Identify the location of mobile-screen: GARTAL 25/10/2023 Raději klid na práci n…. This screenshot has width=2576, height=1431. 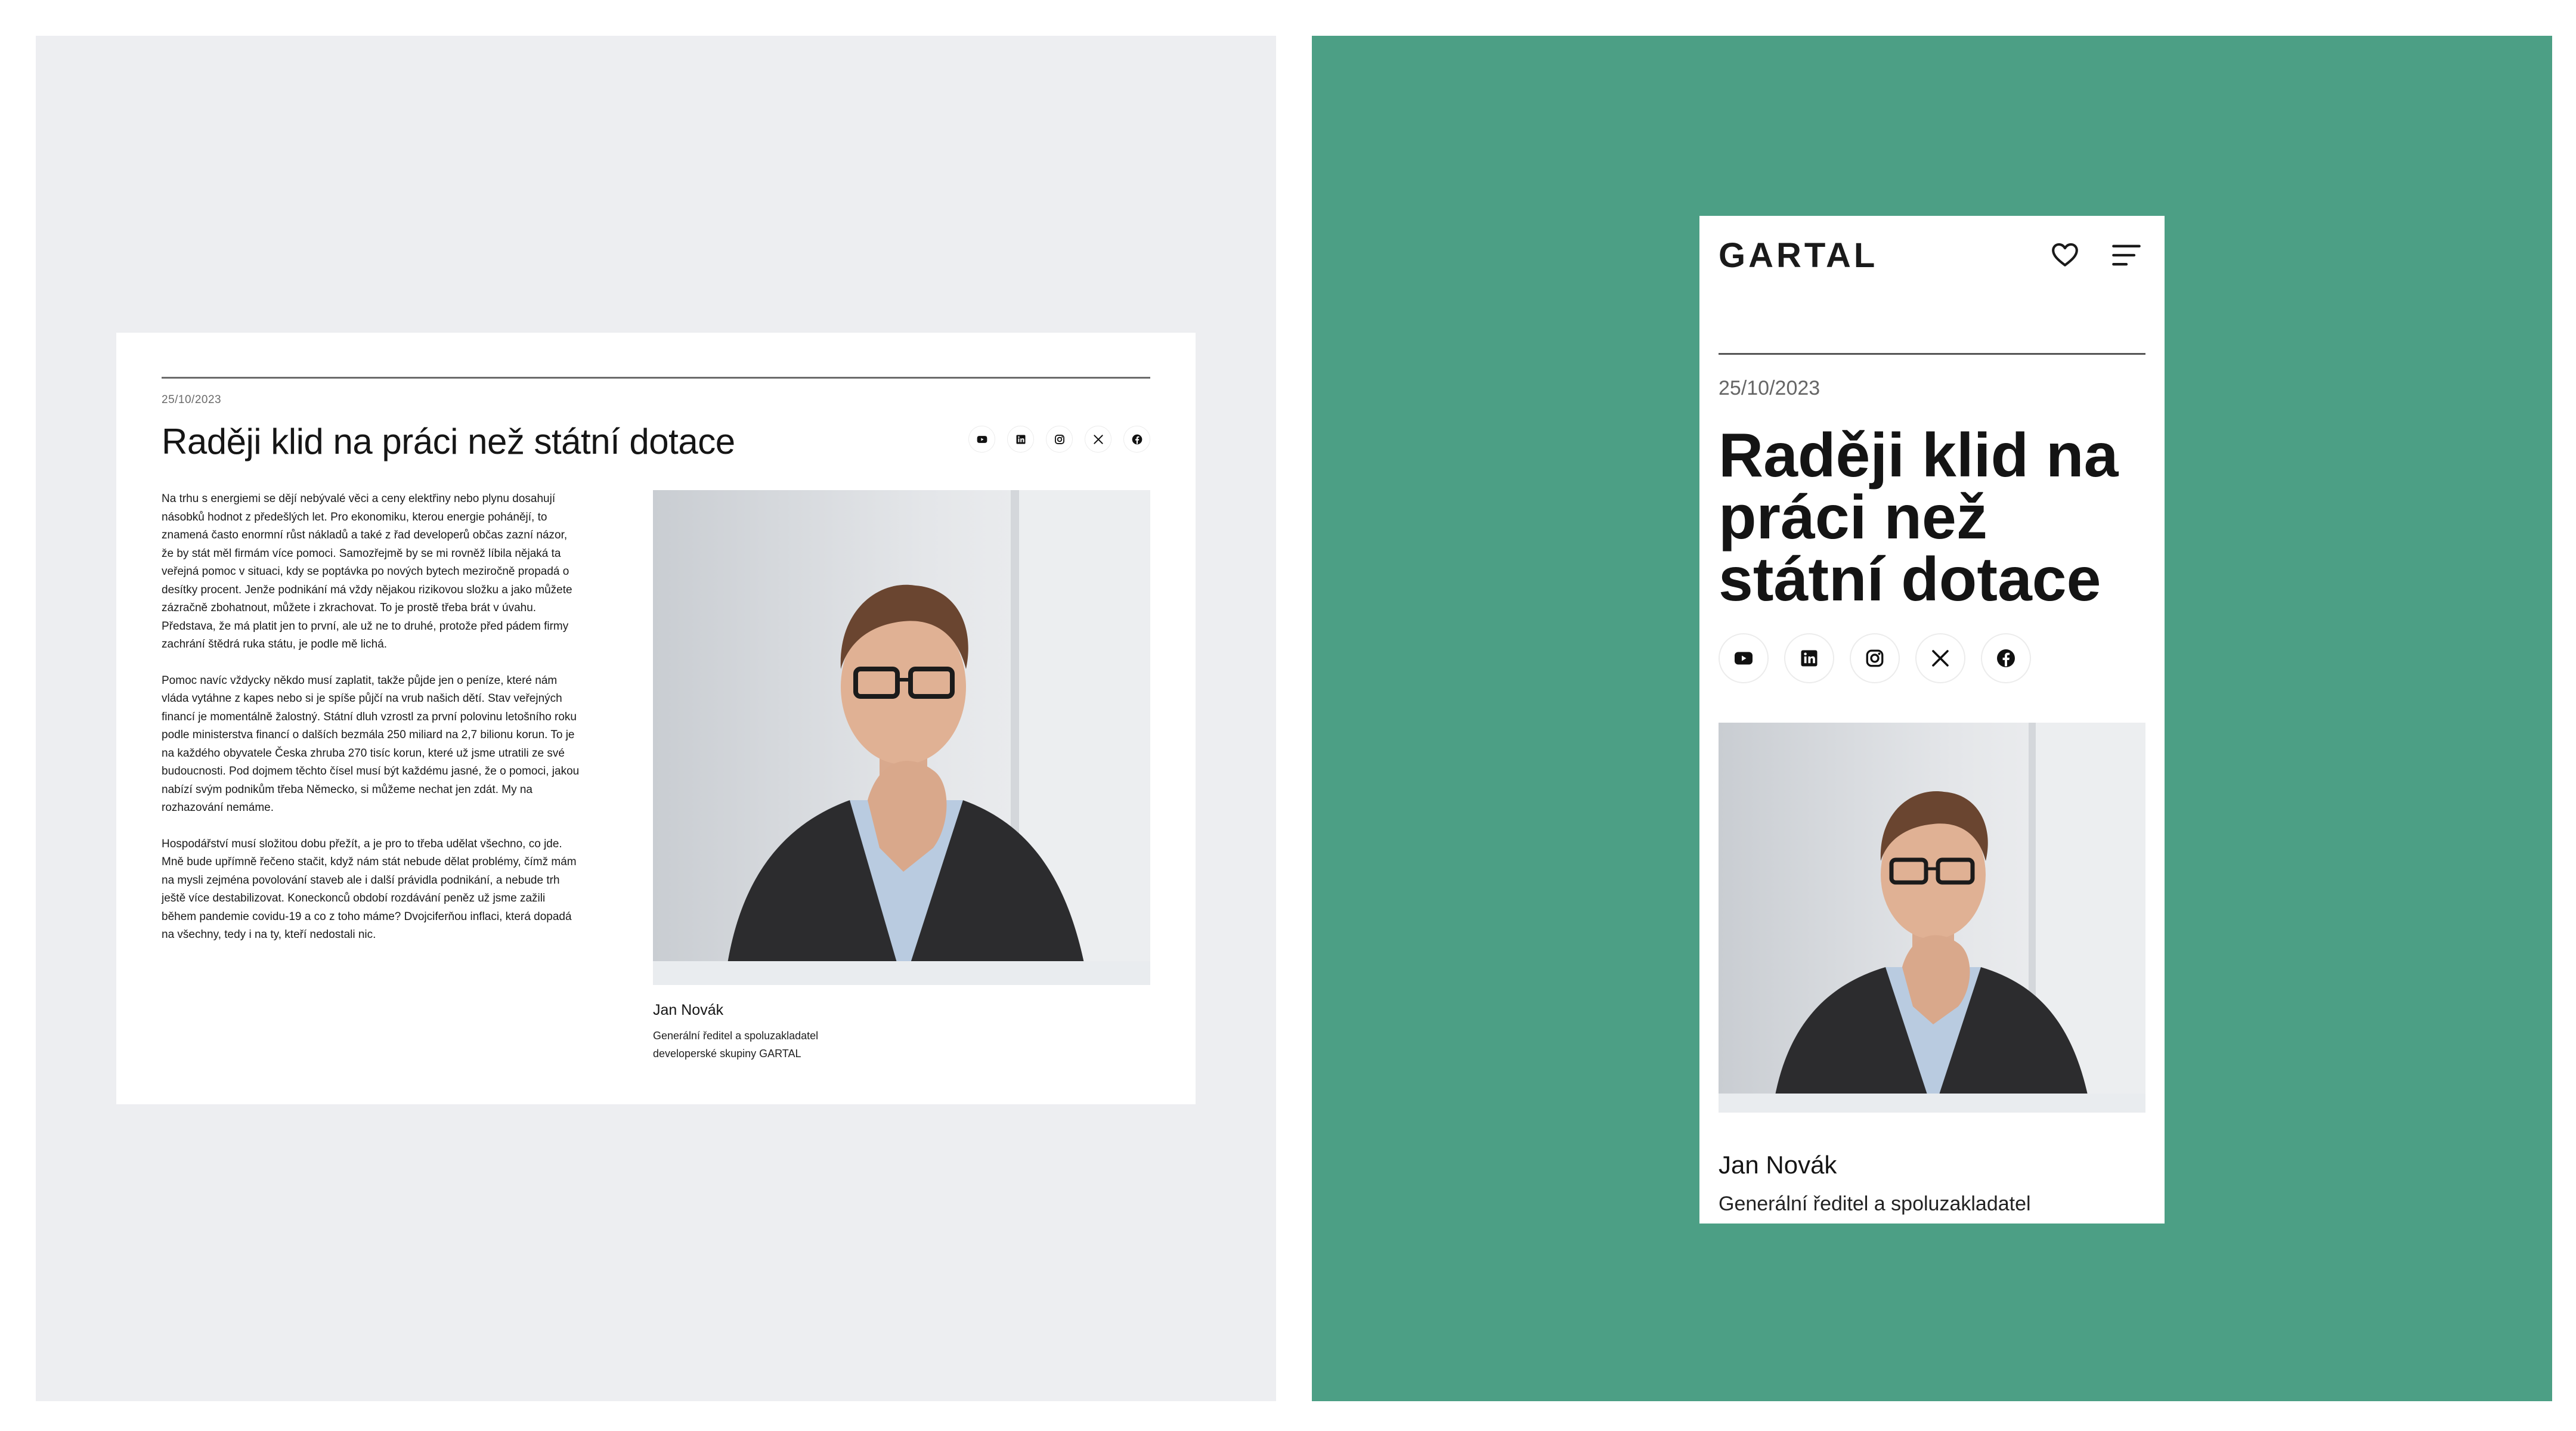
(1932, 720).